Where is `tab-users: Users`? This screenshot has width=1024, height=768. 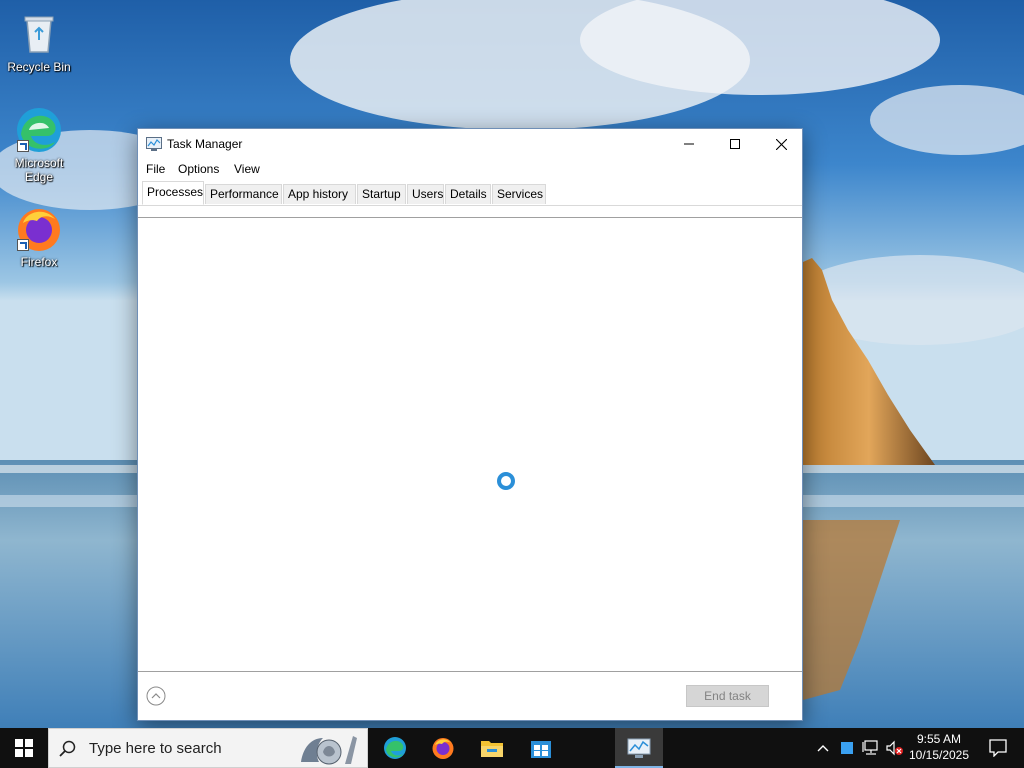
tab-users: Users is located at coordinates (425, 194).